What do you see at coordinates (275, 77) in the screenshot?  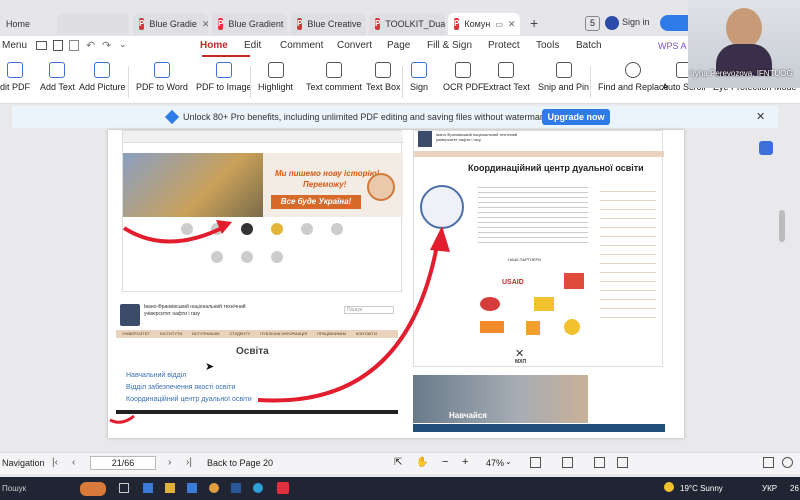 I see `highlight-button: Highlight` at bounding box center [275, 77].